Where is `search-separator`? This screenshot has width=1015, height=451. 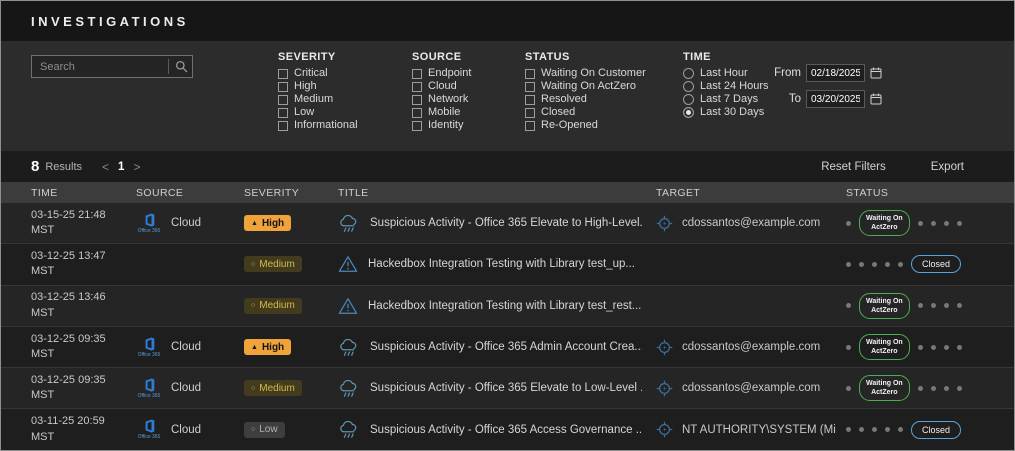 search-separator is located at coordinates (168, 66).